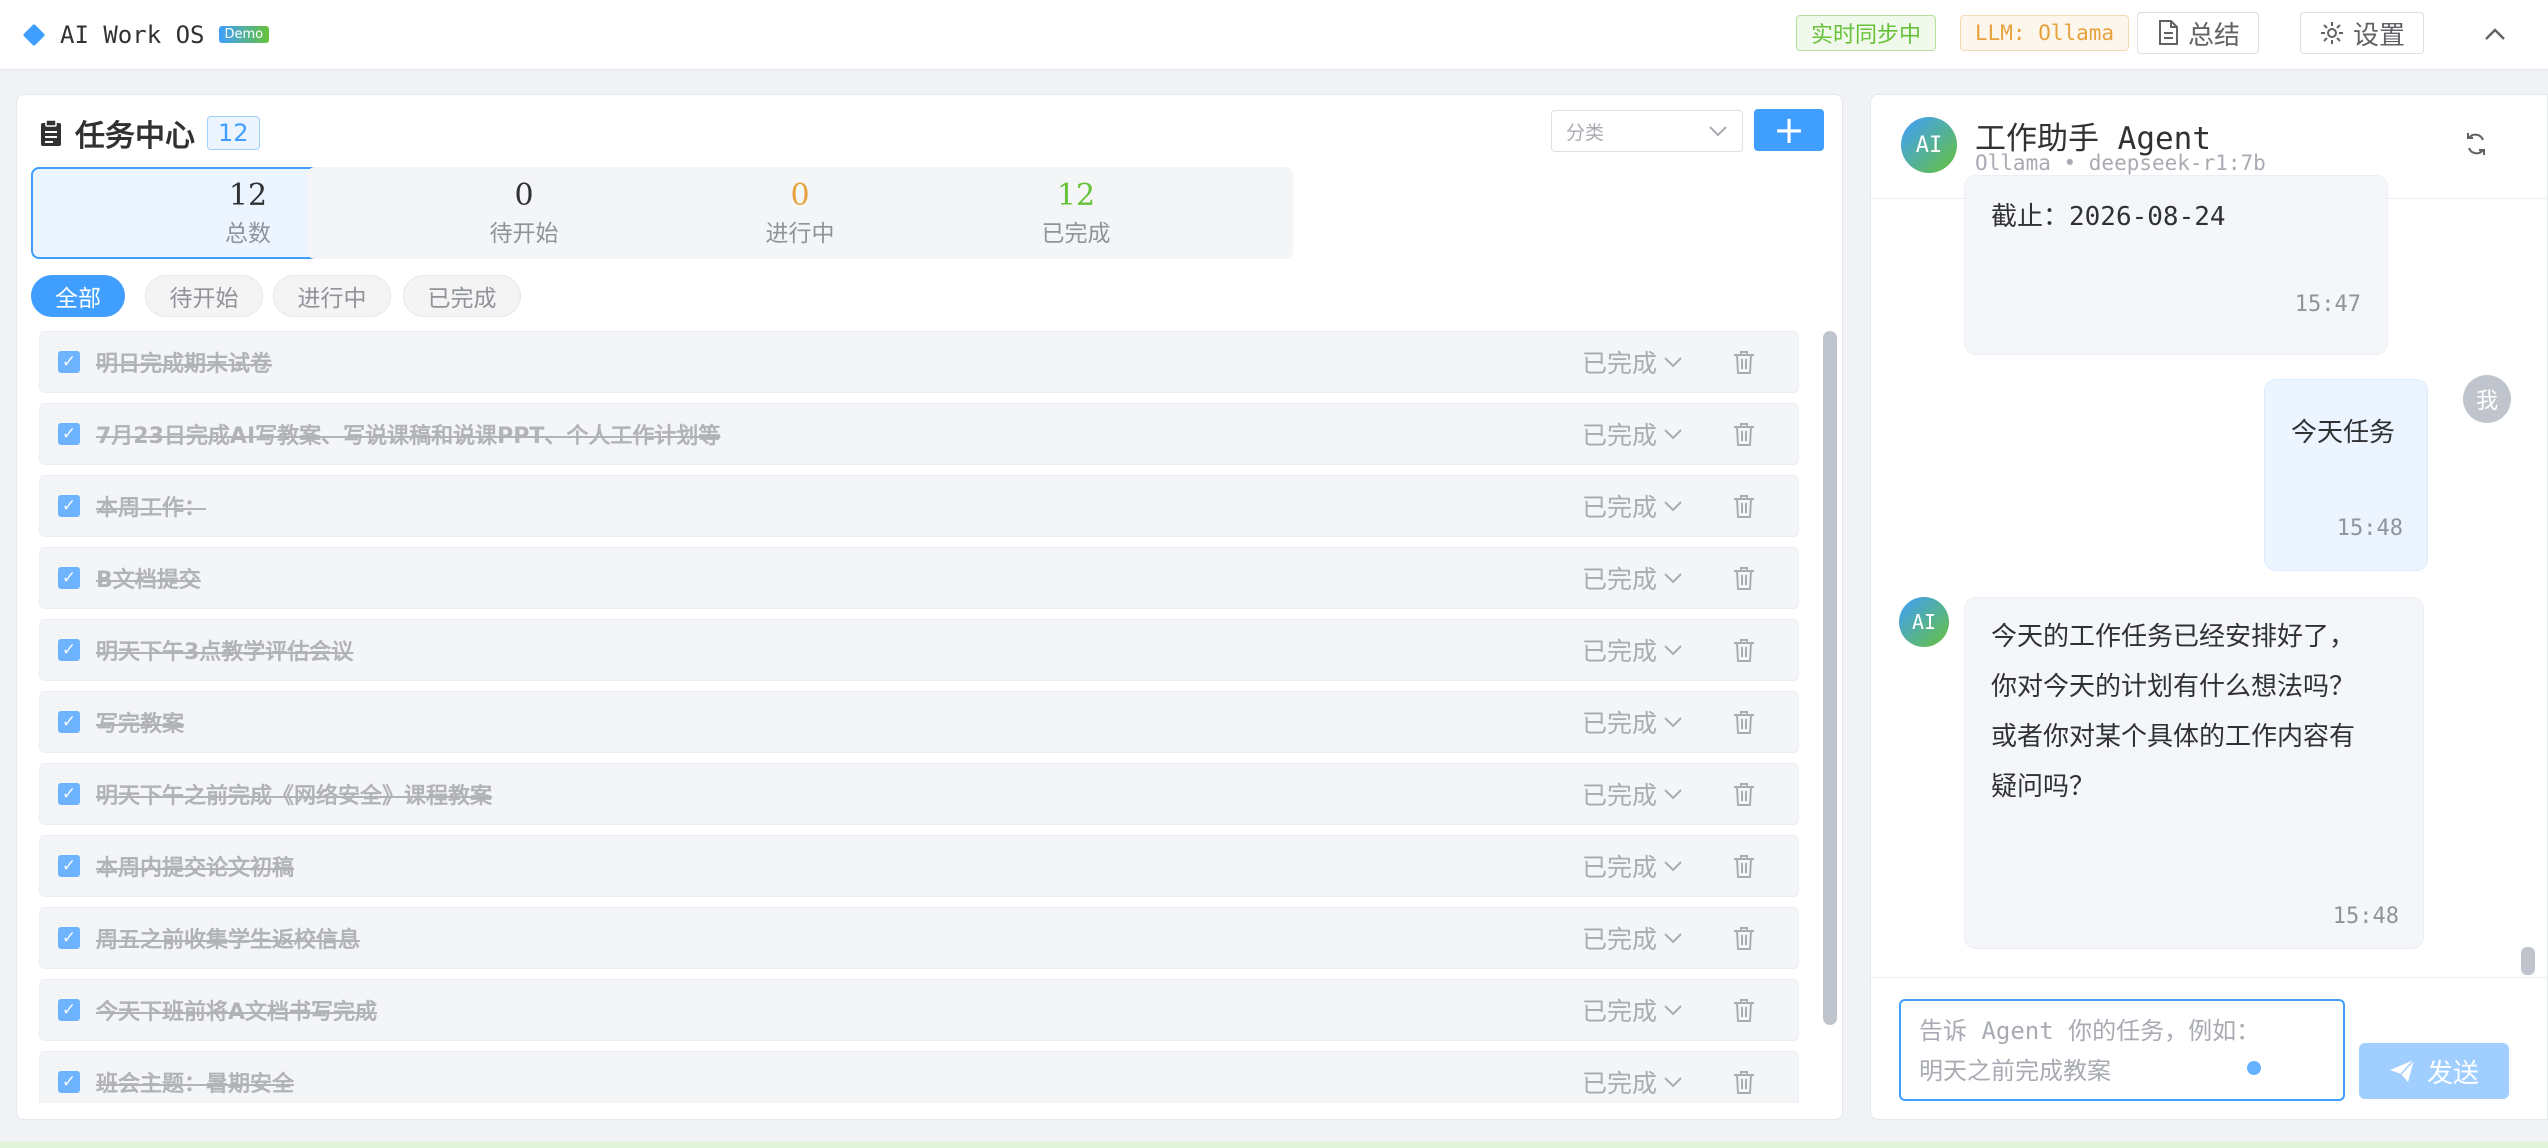 This screenshot has height=1148, width=2548. What do you see at coordinates (237, 1012) in the screenshot?
I see `task-title: 今天下班前将A文档书写完成` at bounding box center [237, 1012].